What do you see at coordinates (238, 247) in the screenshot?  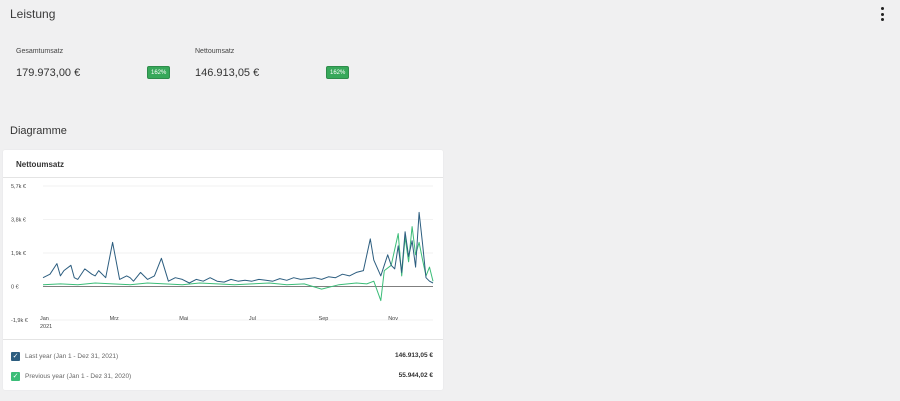 I see `series-line-last-year` at bounding box center [238, 247].